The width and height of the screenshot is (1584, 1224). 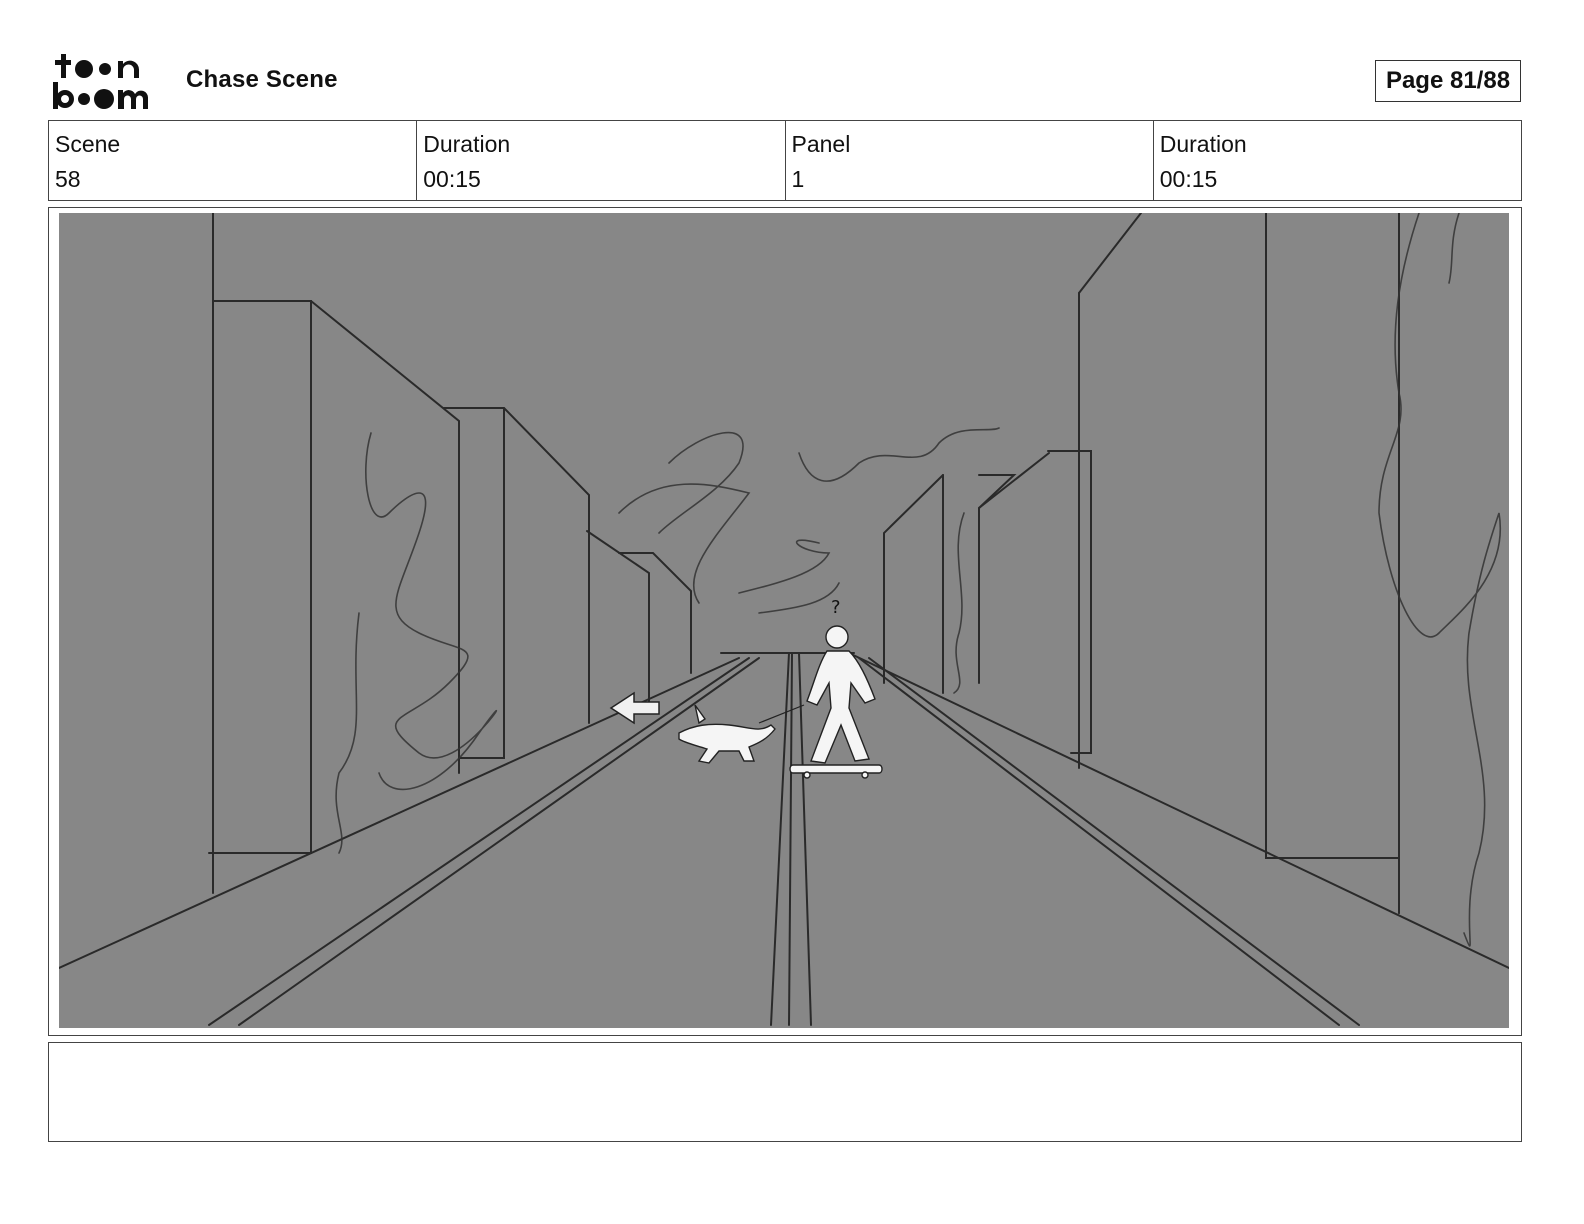 I want to click on dog-figure, so click(x=727, y=734).